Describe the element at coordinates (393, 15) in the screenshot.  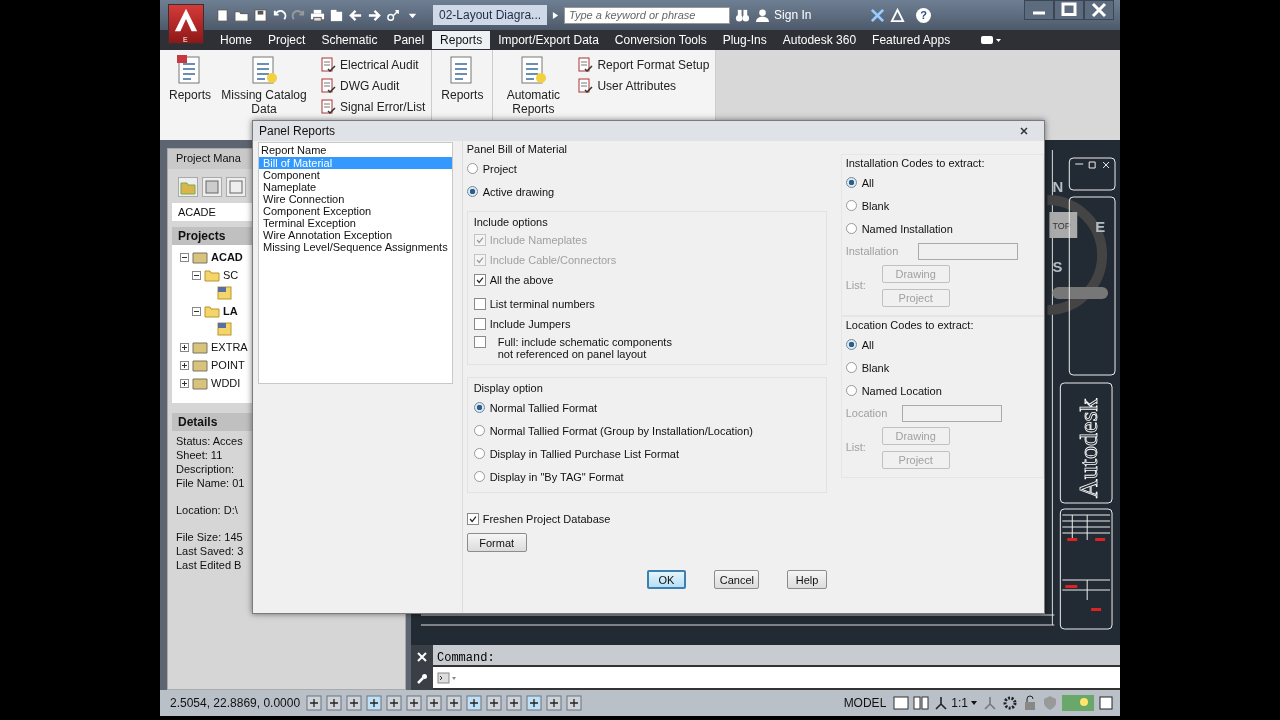
I see `share-icon` at that location.